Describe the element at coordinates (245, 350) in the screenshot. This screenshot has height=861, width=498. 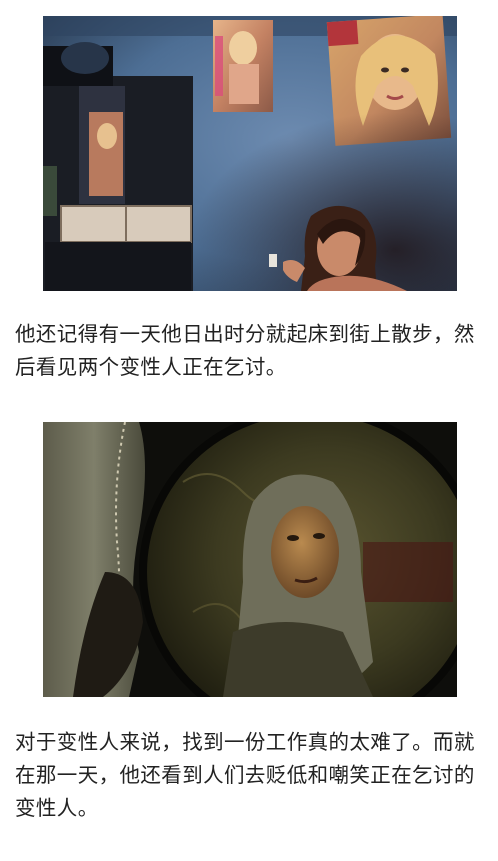
I see `paragraph-1: 他还记得有一天他日出时分就起床到街上散步，然后看见两个变性人正在乞讨。` at that location.